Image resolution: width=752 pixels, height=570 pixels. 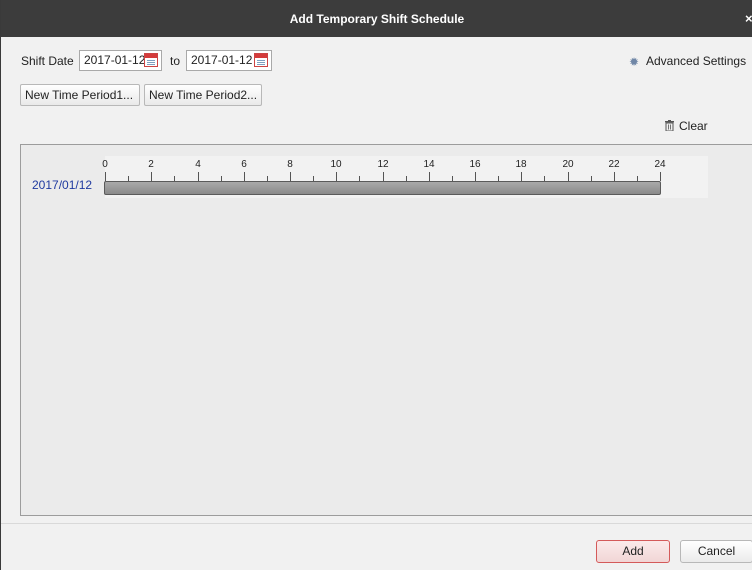 I want to click on end-date-field: 2017-01-12, so click(x=229, y=60).